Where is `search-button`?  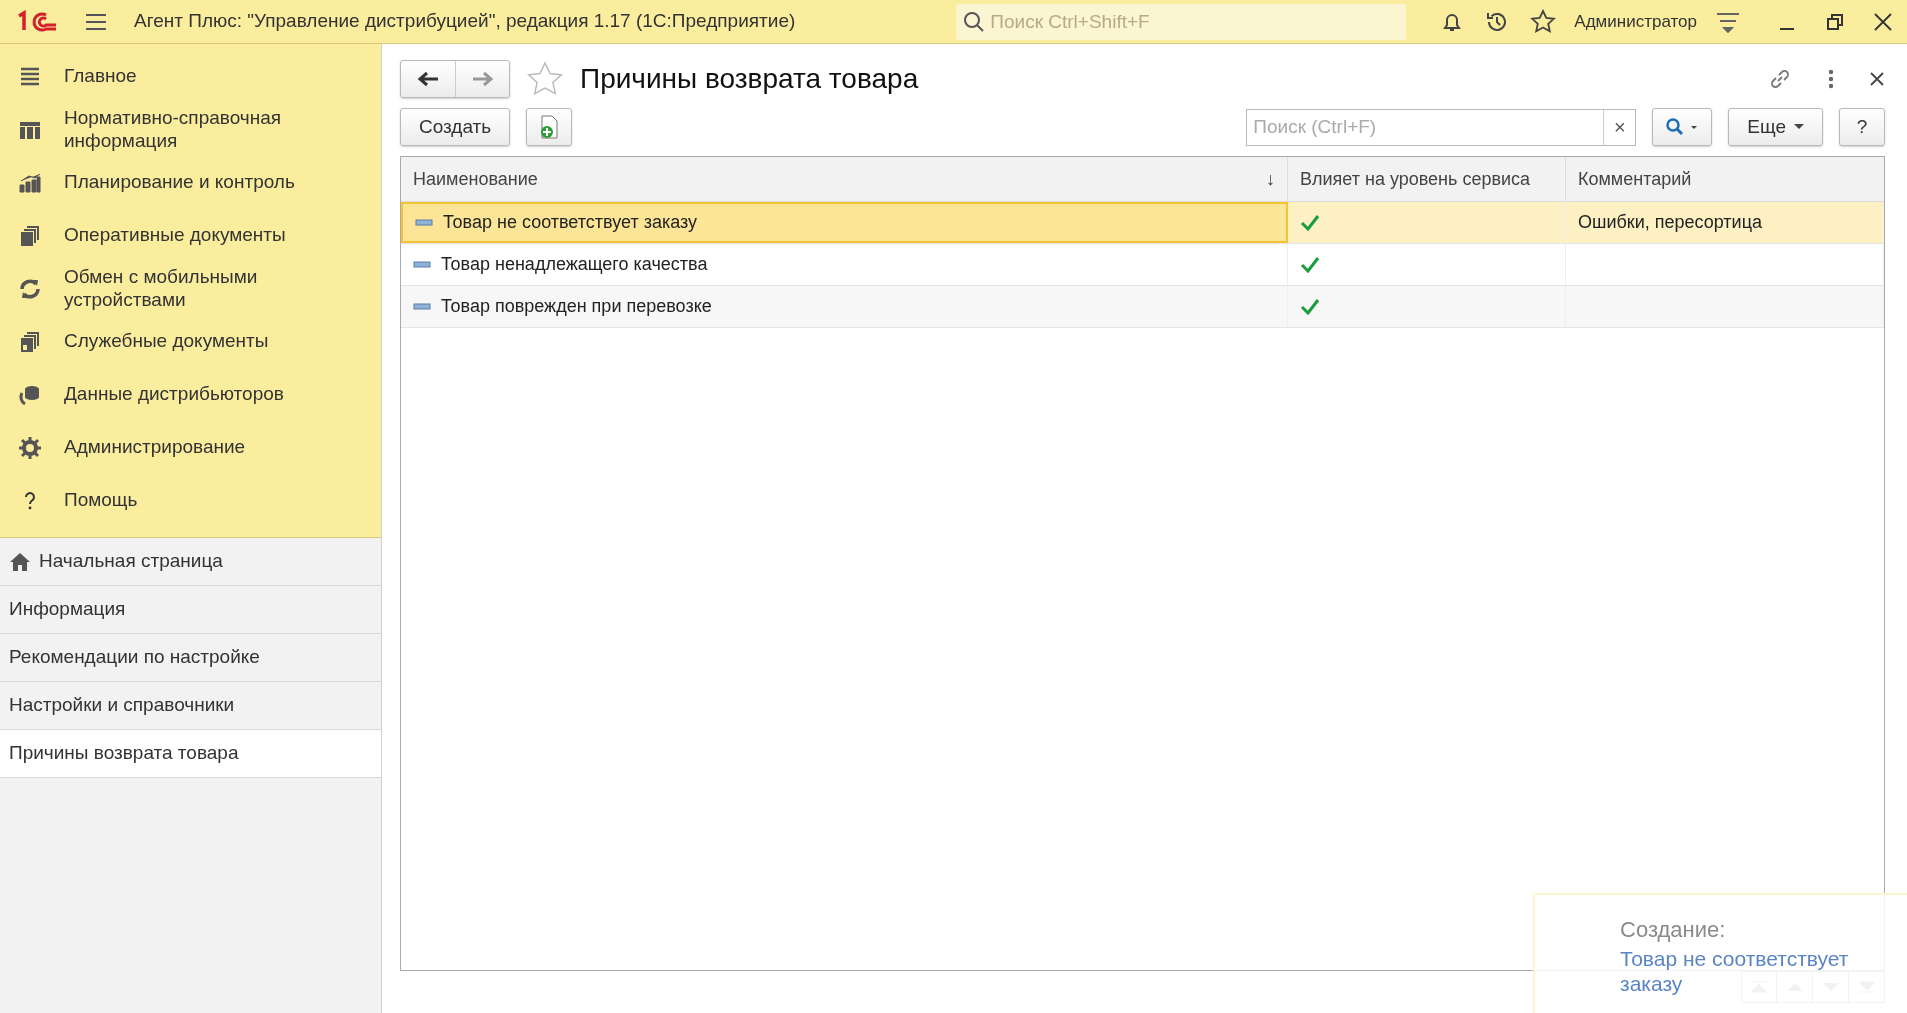 search-button is located at coordinates (1682, 127).